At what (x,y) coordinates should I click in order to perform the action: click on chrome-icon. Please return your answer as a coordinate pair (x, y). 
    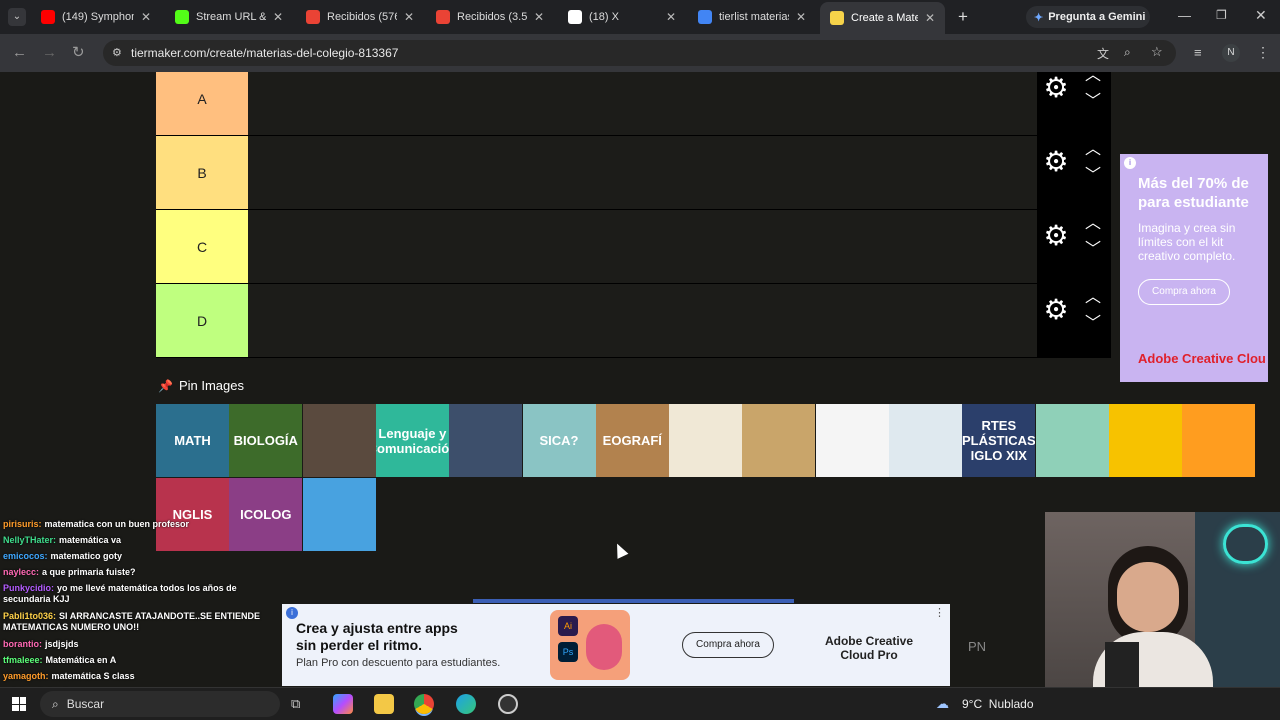
    Looking at the image, I should click on (424, 704).